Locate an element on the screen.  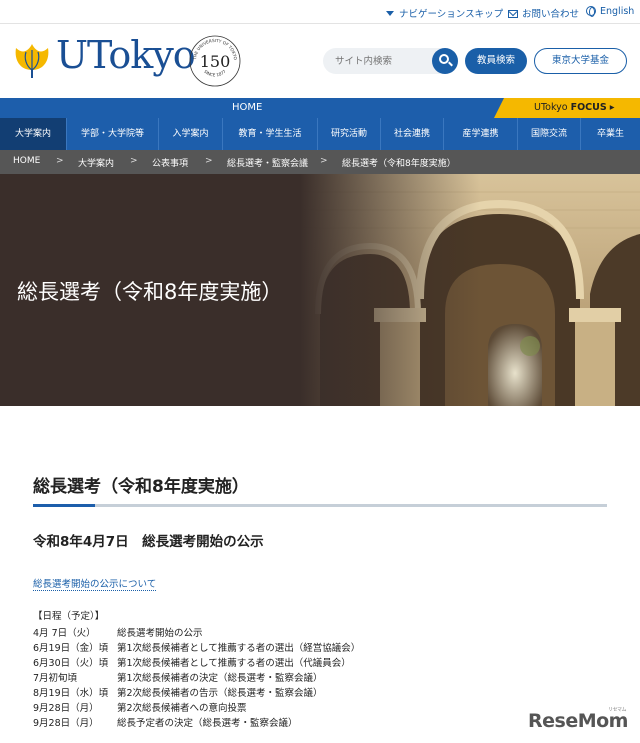
seal-number: 150 is located at coordinates (215, 61).